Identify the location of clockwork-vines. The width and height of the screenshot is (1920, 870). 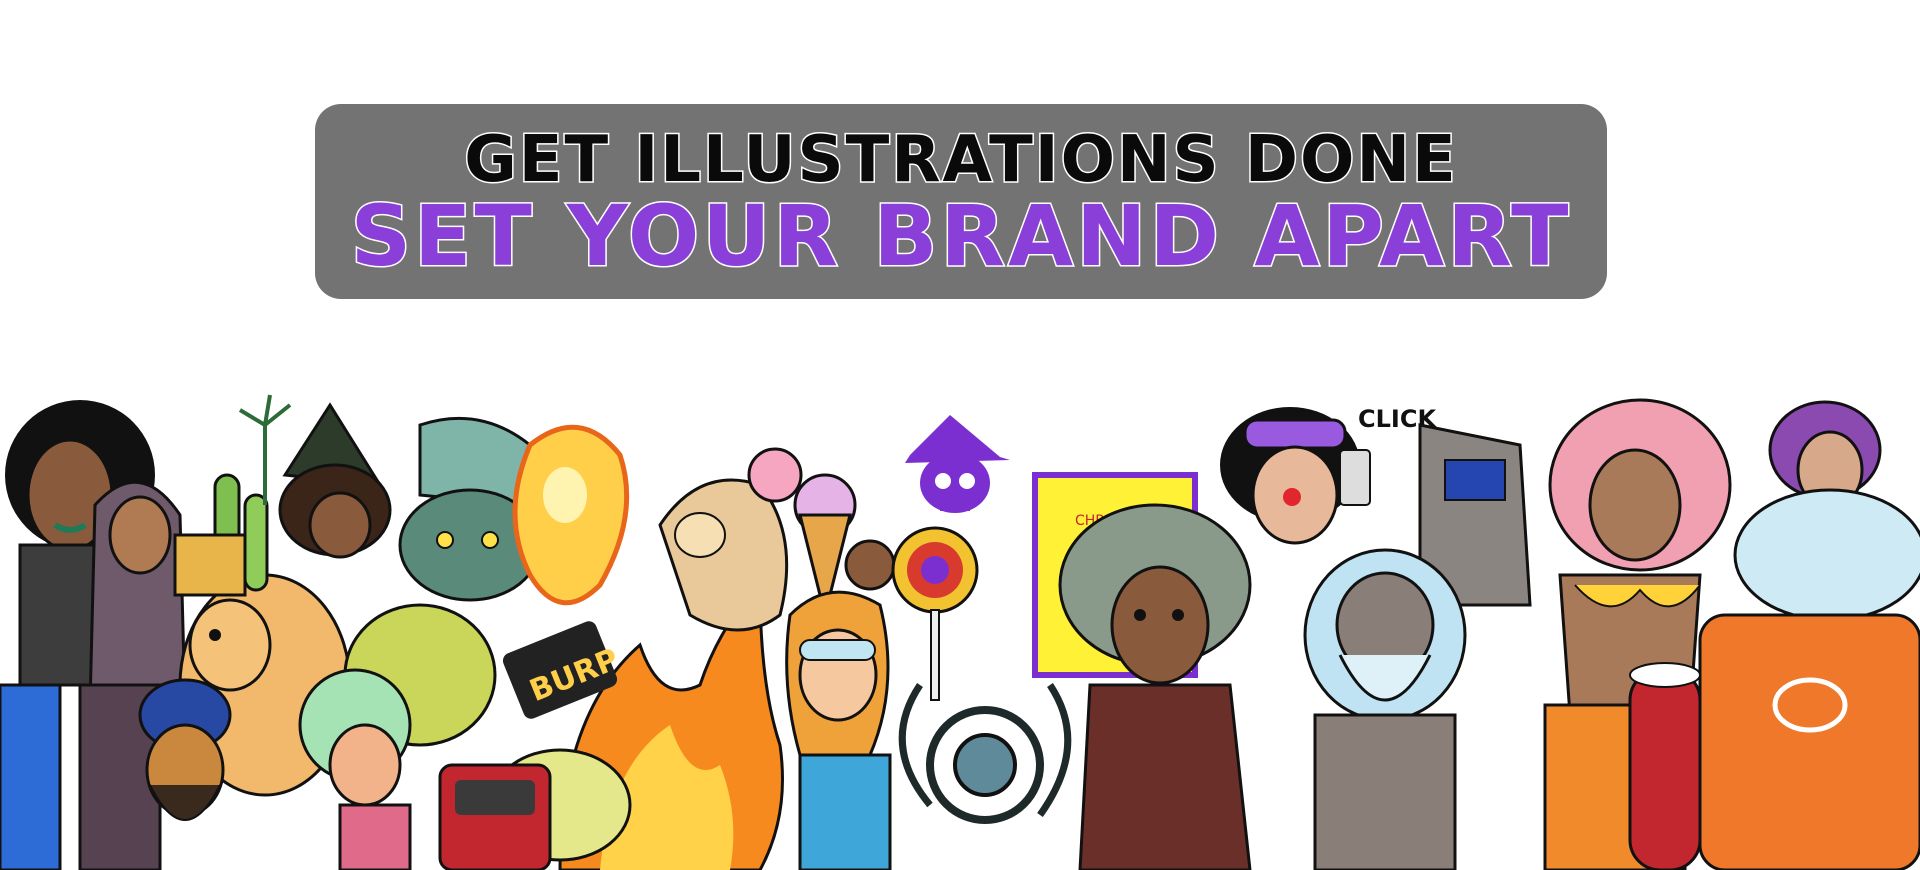
(985, 753).